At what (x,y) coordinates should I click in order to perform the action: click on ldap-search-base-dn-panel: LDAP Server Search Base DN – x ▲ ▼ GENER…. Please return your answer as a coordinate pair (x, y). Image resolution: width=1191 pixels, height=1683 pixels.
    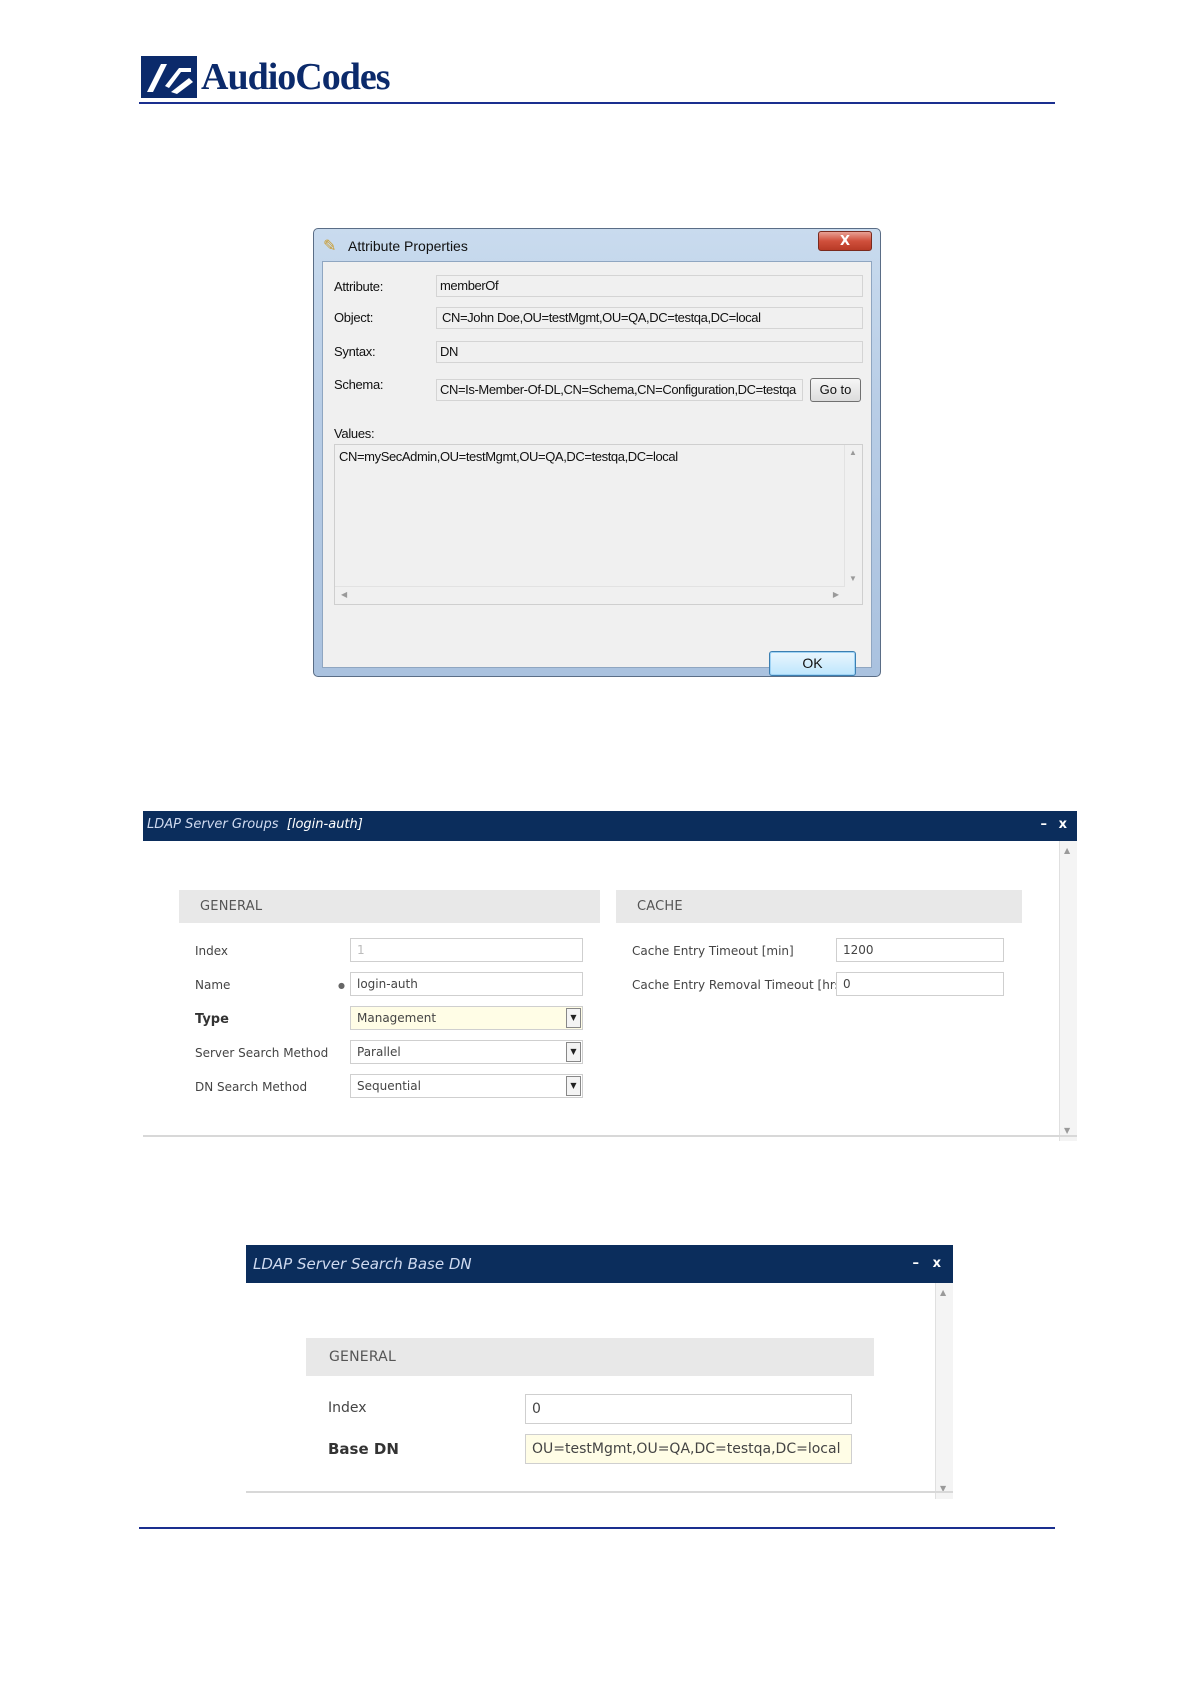
    Looking at the image, I should click on (599, 1372).